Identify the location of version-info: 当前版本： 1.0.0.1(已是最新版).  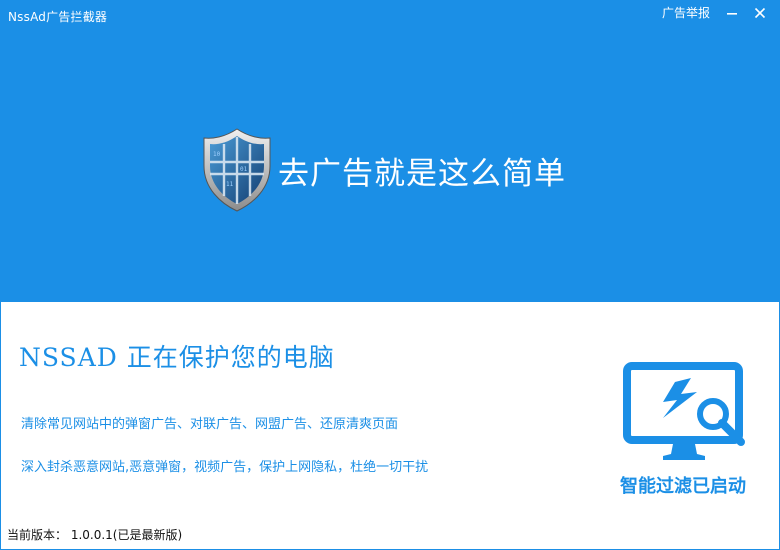
(95, 535).